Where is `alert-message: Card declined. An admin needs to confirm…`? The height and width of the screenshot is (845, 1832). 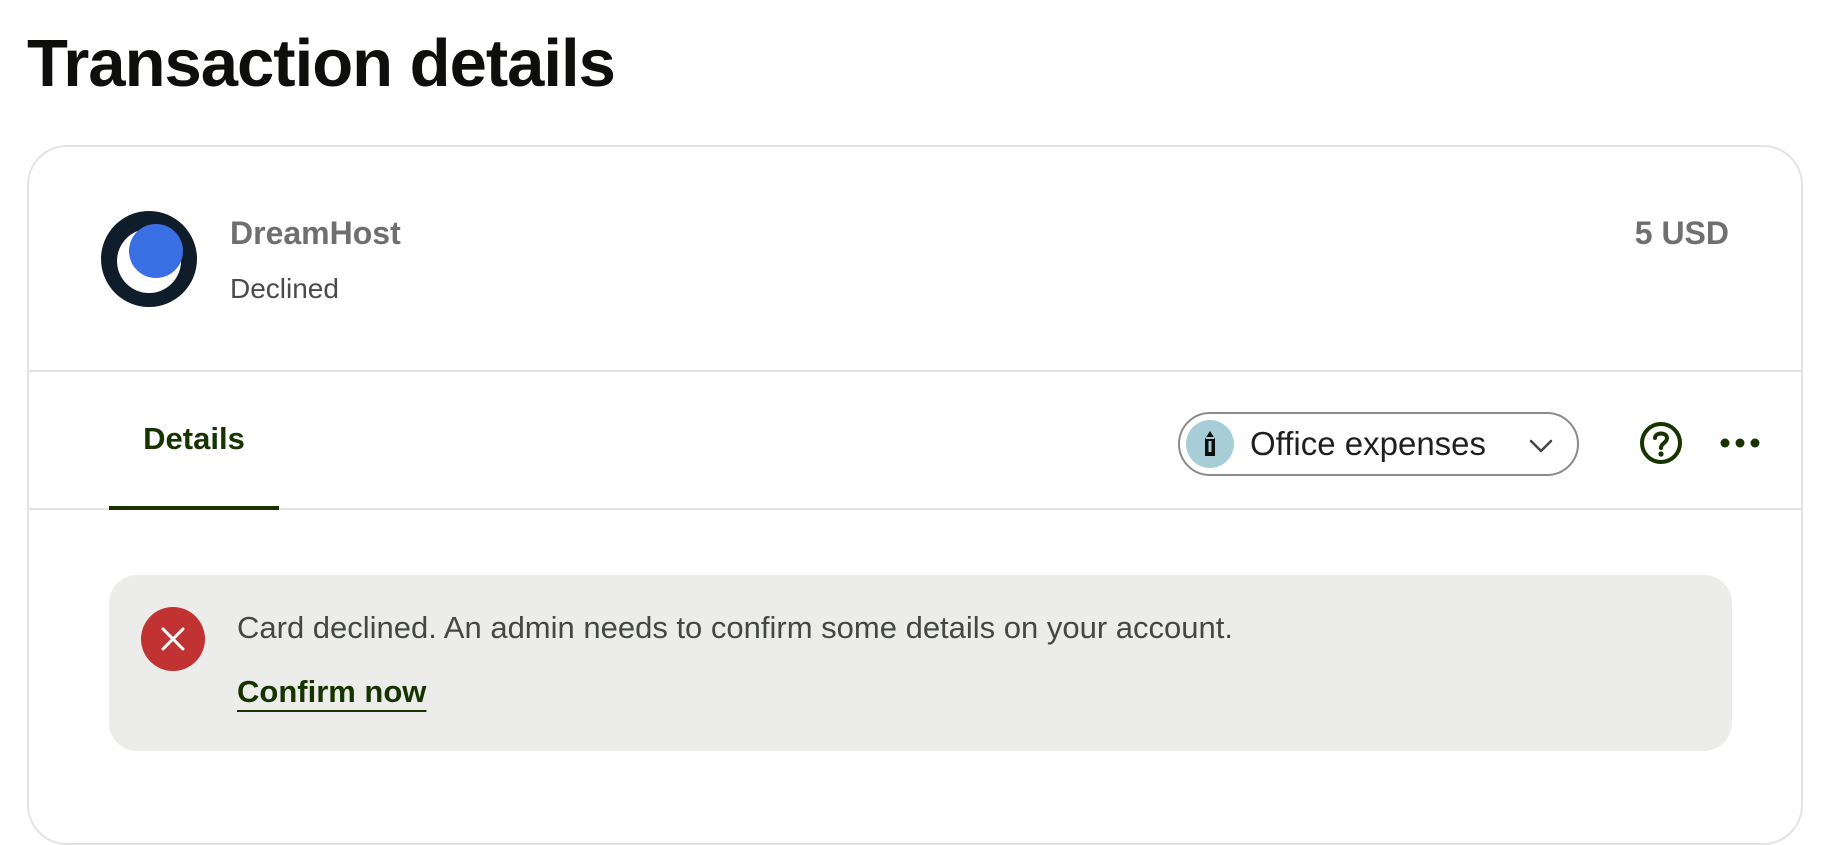 alert-message: Card declined. An admin needs to confirm… is located at coordinates (735, 627).